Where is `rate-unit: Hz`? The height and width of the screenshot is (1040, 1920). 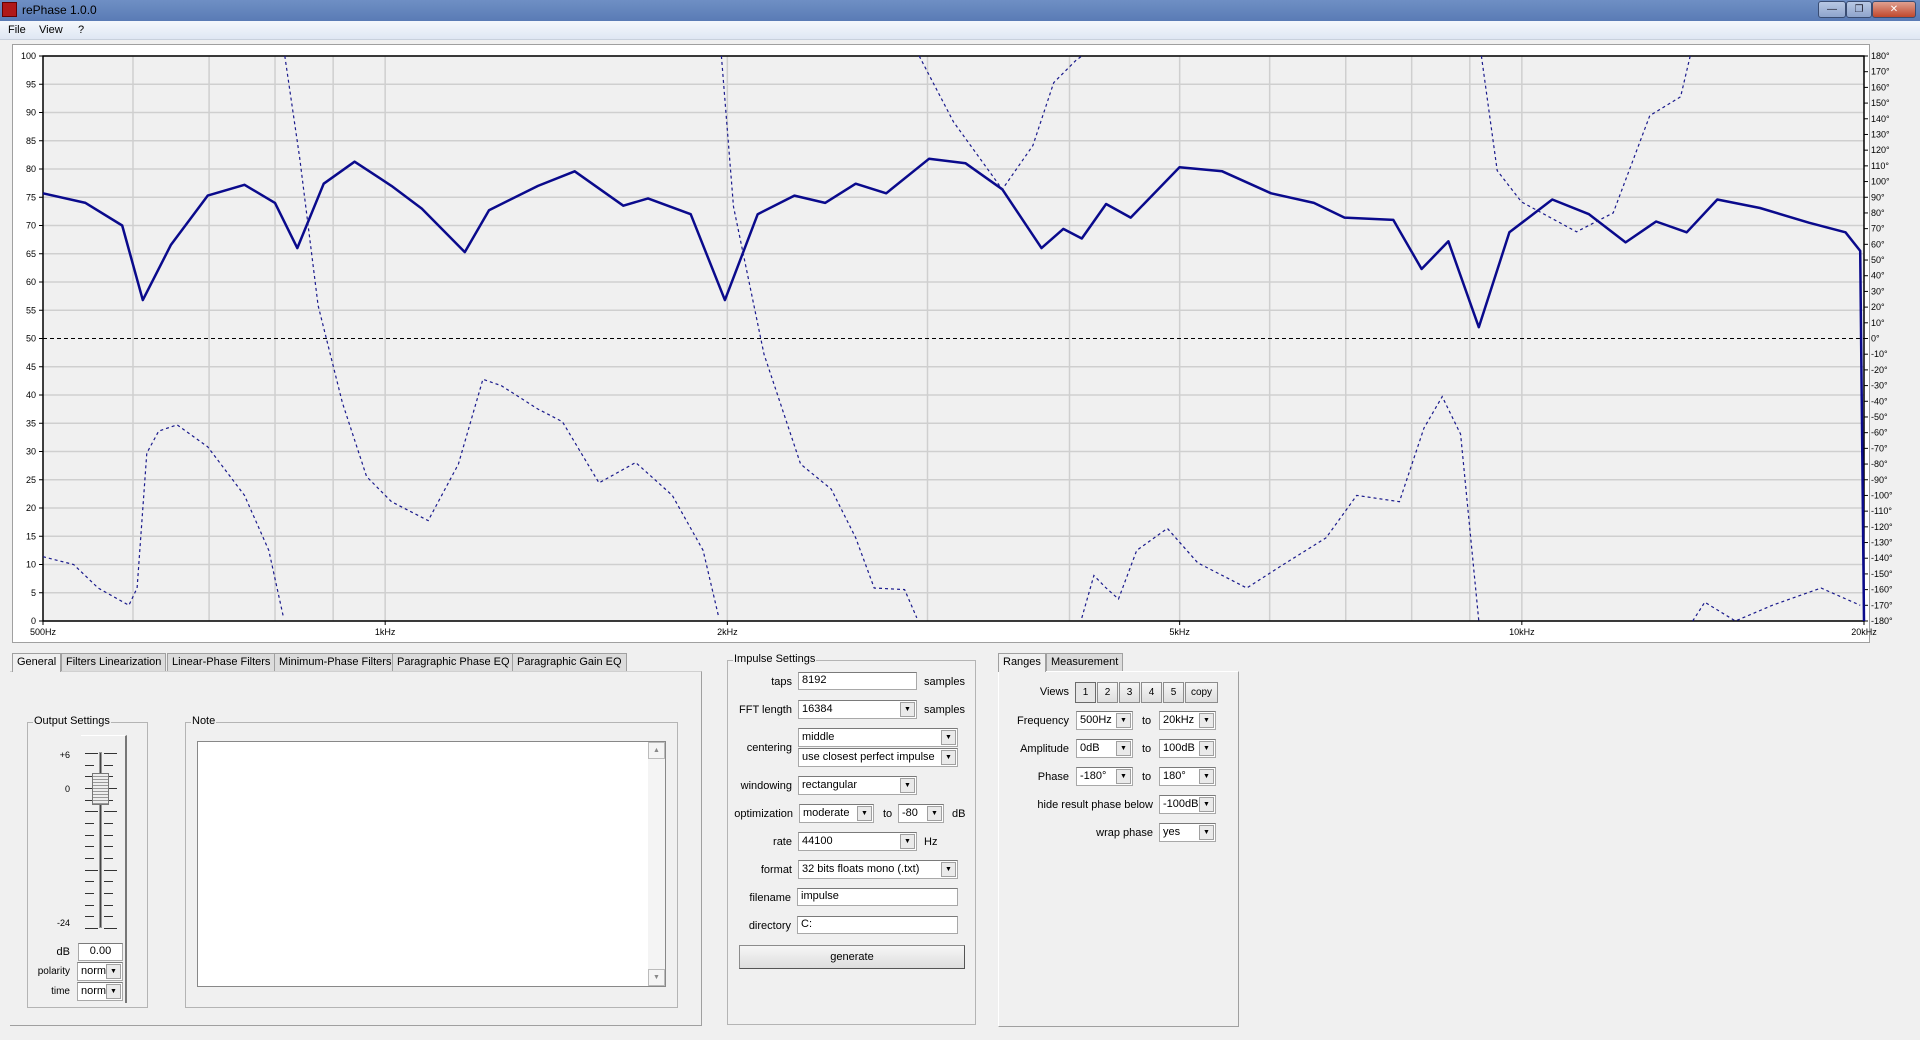 rate-unit: Hz is located at coordinates (931, 842).